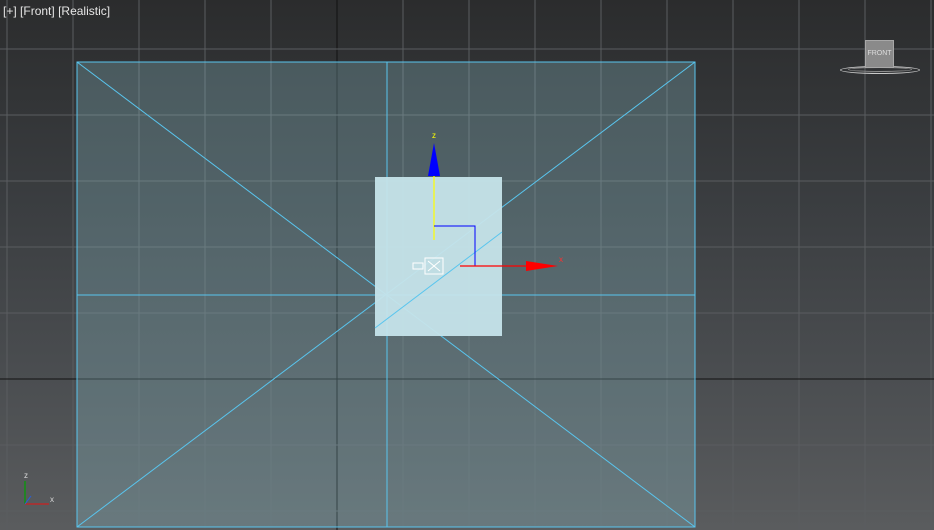  What do you see at coordinates (879, 54) in the screenshot?
I see `viewcube-front-face: FRONT` at bounding box center [879, 54].